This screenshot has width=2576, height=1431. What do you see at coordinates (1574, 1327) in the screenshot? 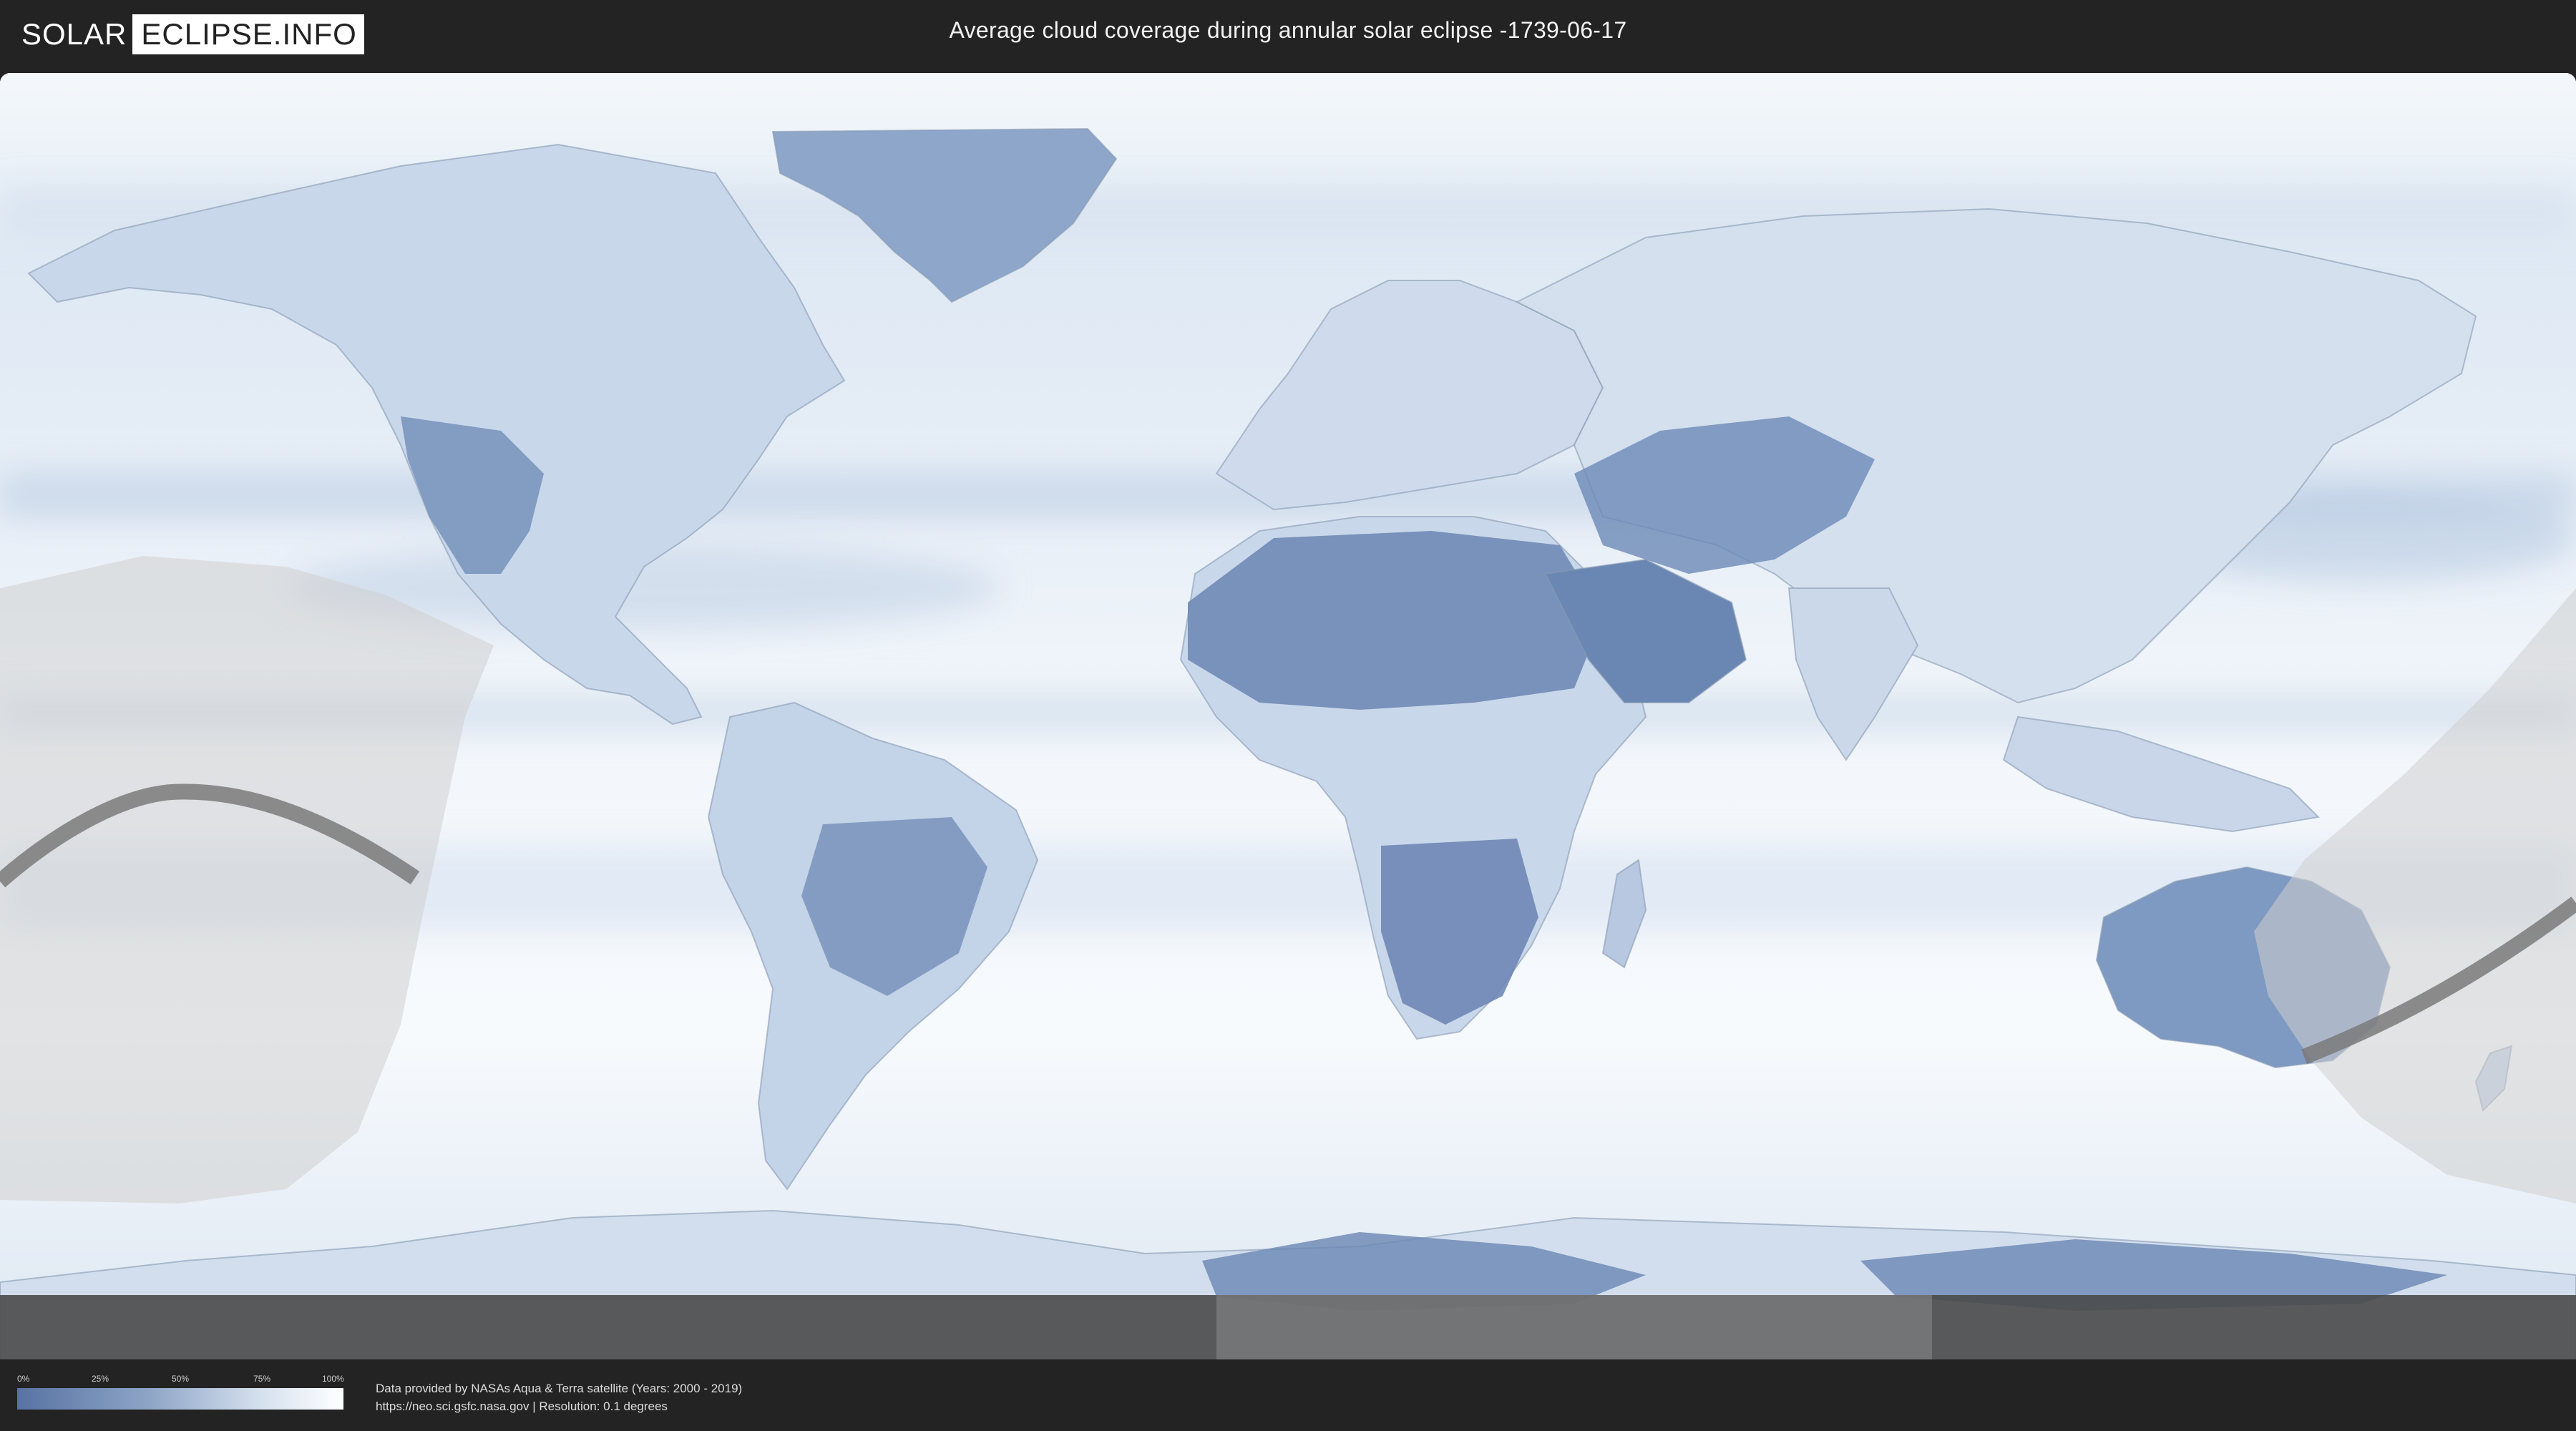
I see `polar-night-lighter-region` at bounding box center [1574, 1327].